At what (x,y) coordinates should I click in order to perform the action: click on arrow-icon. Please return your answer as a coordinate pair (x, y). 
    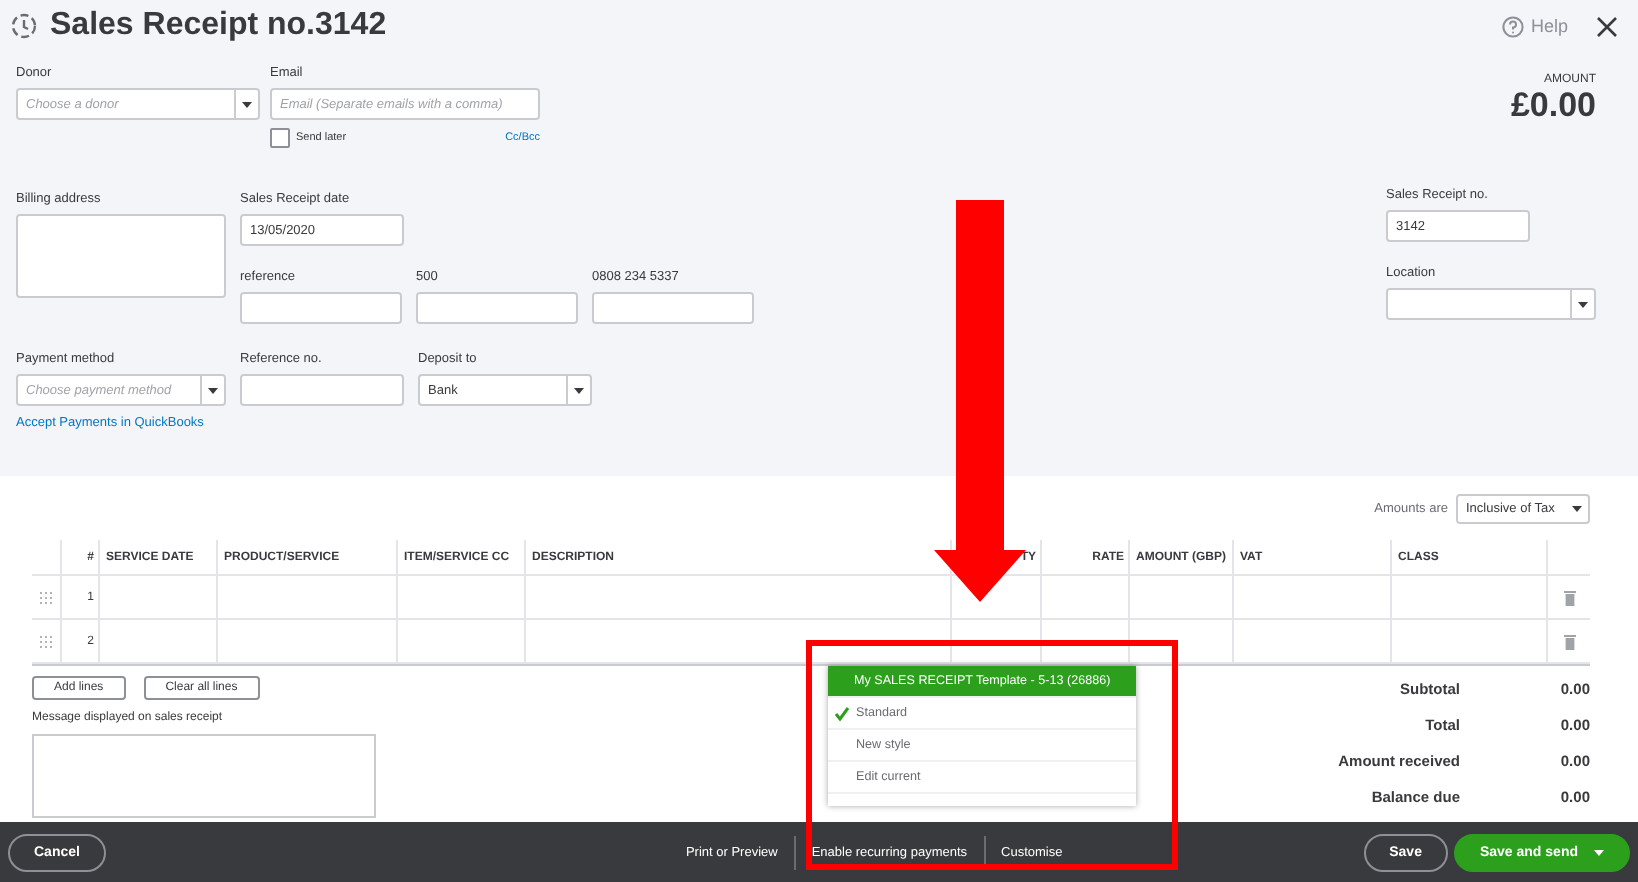
    Looking at the image, I should click on (980, 401).